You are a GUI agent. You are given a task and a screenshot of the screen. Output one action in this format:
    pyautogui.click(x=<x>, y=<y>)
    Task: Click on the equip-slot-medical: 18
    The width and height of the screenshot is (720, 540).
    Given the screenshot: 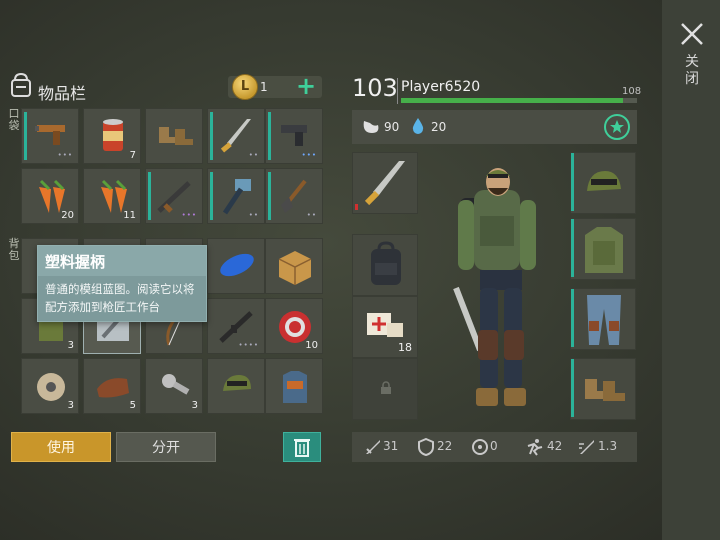 What is the action you would take?
    pyautogui.click(x=385, y=327)
    